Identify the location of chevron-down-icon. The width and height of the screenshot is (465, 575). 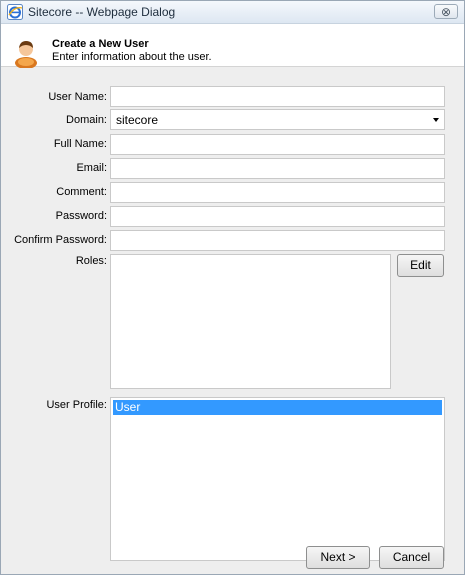
(436, 120).